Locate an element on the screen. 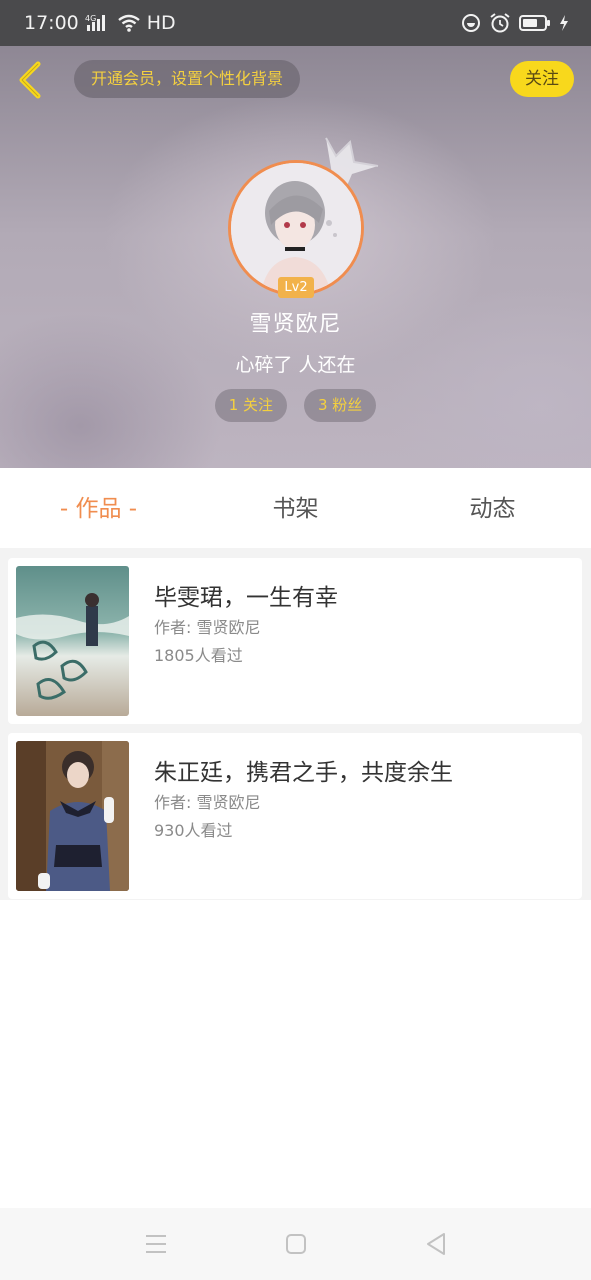 This screenshot has width=591, height=1280. status-left: 17:00 4G HD is located at coordinates (100, 23).